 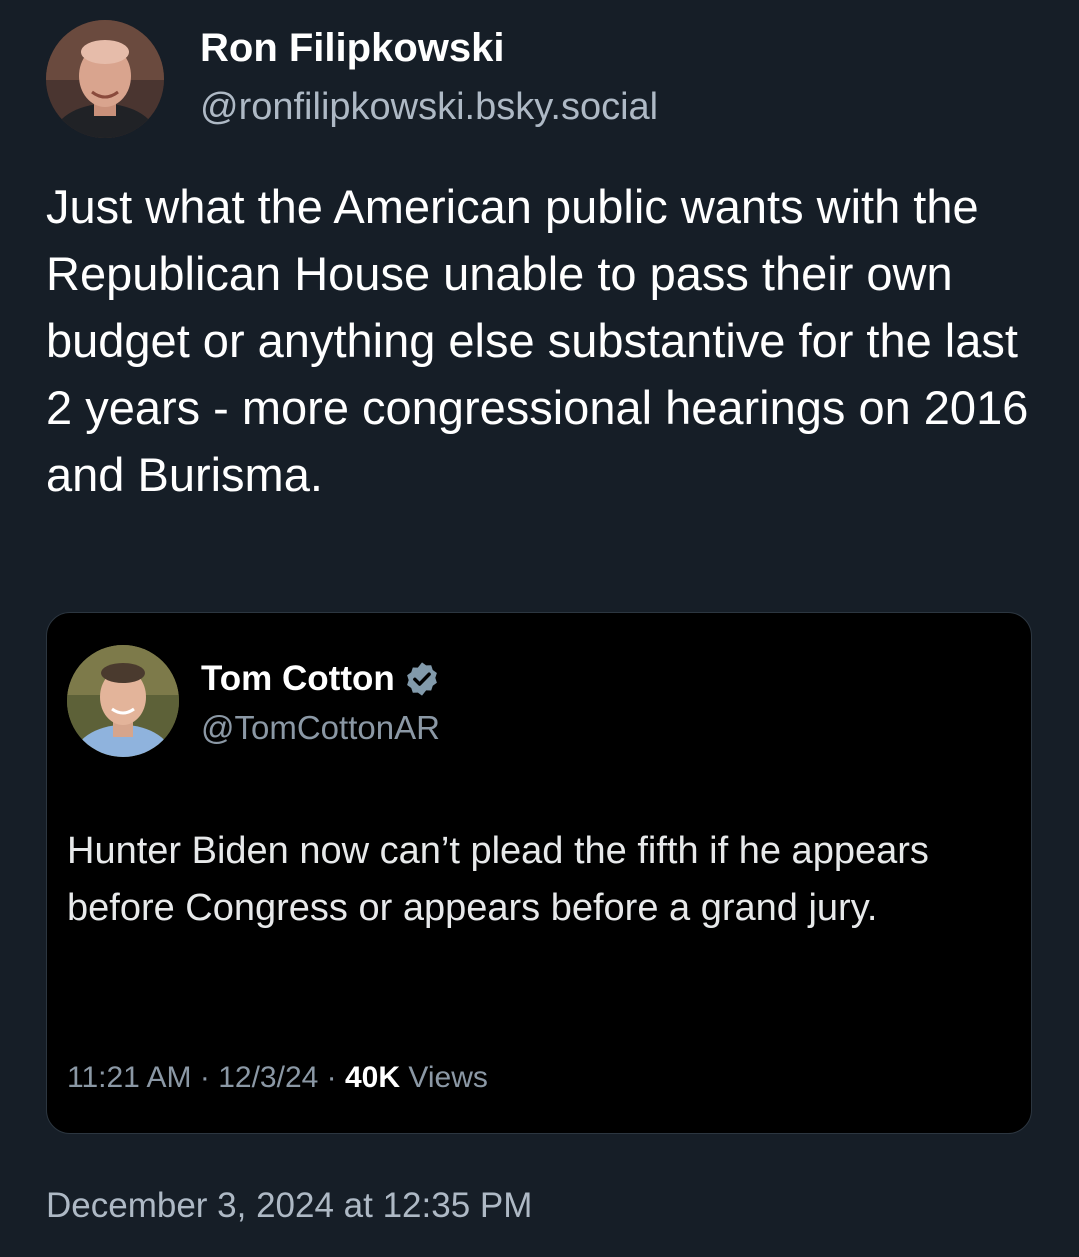 I want to click on quoted-post-time: 11:21 AM, so click(x=129, y=1077).